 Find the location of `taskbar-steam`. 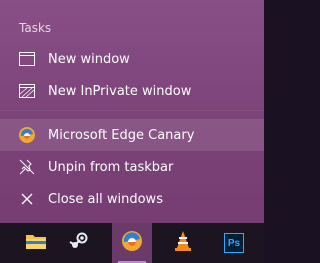

taskbar-steam is located at coordinates (79, 243).